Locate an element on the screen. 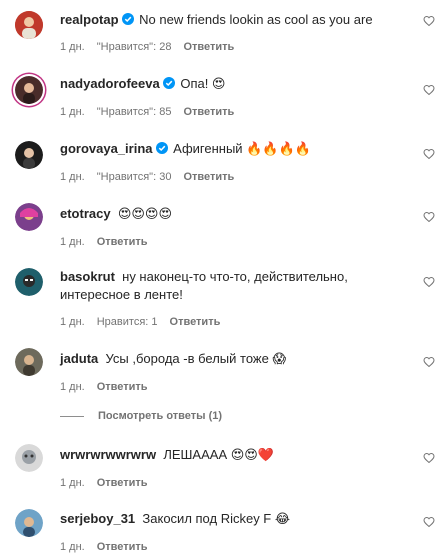  comment-text: ЛЕШАААА 😍😍❤️ is located at coordinates (219, 454).